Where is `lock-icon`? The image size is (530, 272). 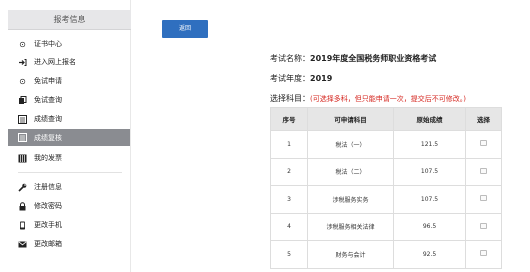
lock-icon is located at coordinates (22, 206).